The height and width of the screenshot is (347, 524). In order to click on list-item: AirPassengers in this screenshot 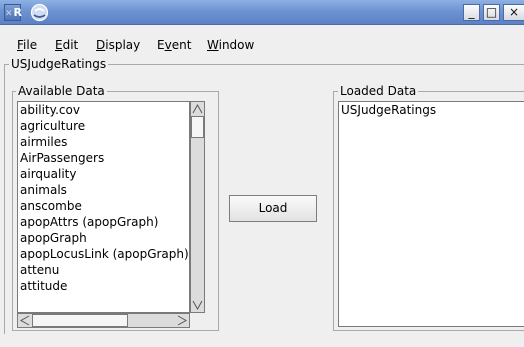, I will do `click(103, 158)`.